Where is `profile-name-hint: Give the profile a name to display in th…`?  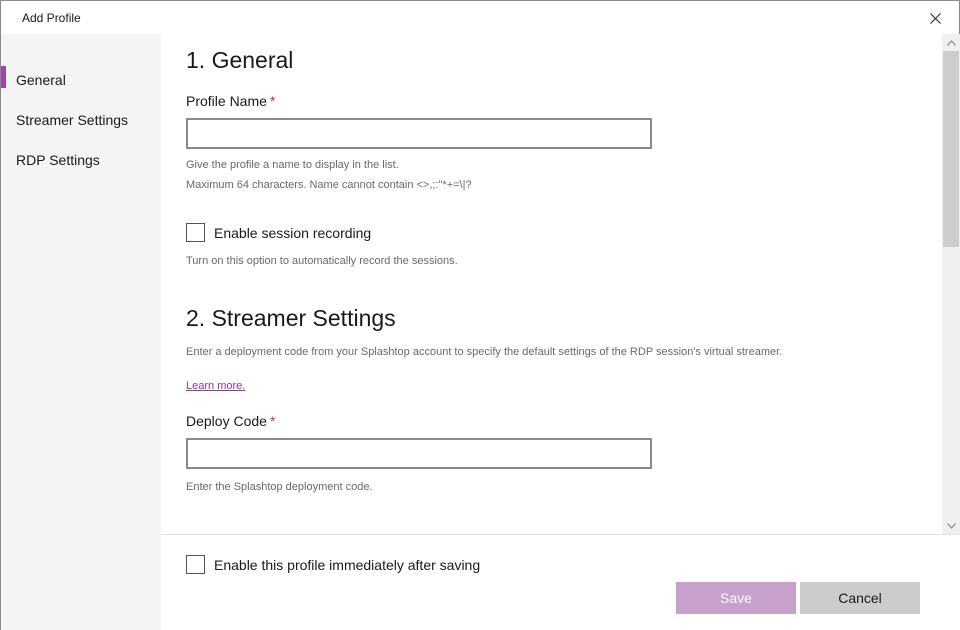 profile-name-hint: Give the profile a name to display in th… is located at coordinates (329, 175).